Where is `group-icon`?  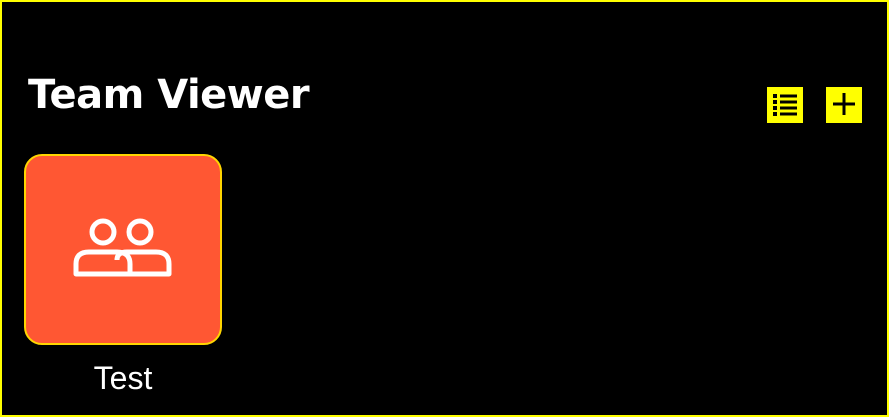
group-icon is located at coordinates (123, 250).